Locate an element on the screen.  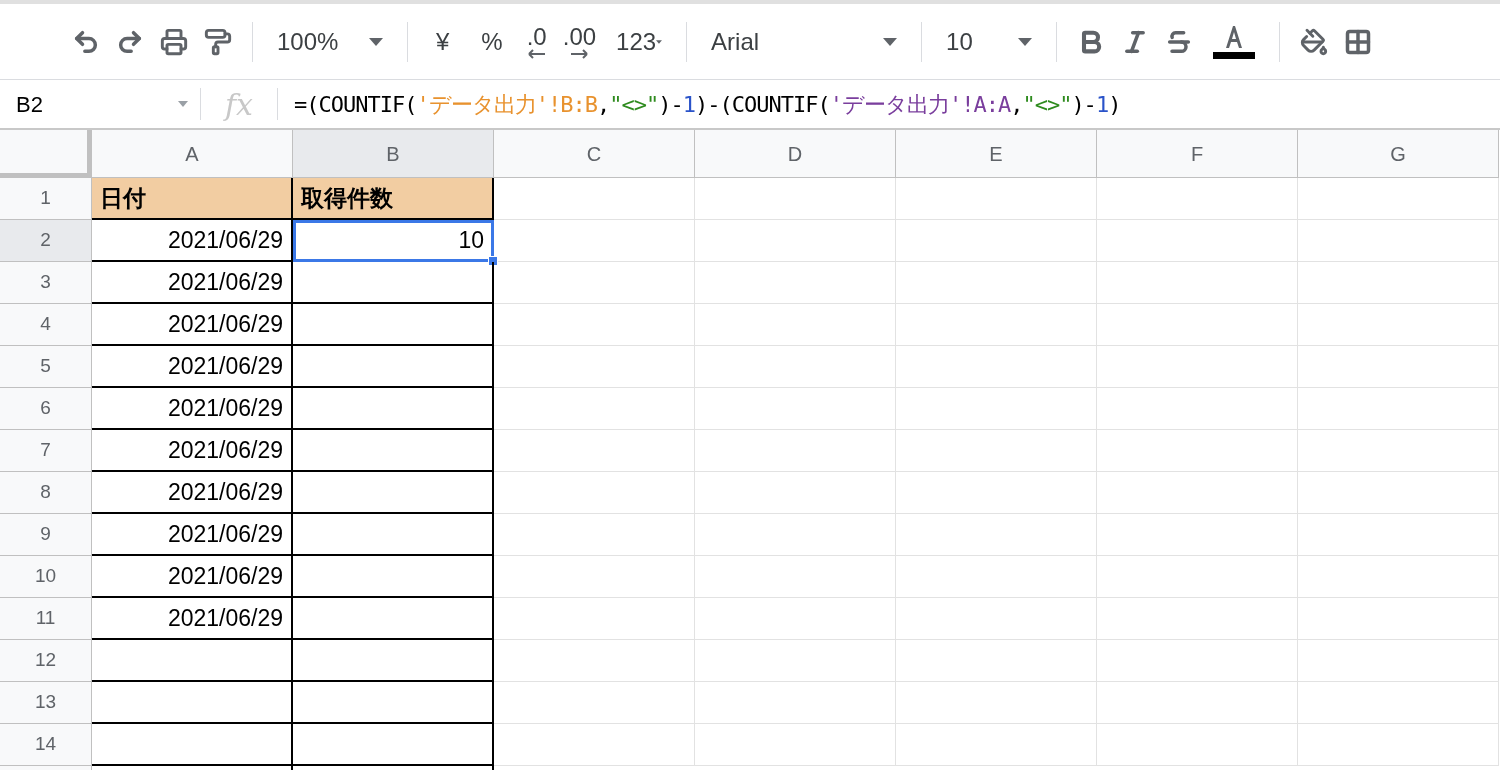
right-arrow-icon is located at coordinates (579, 53).